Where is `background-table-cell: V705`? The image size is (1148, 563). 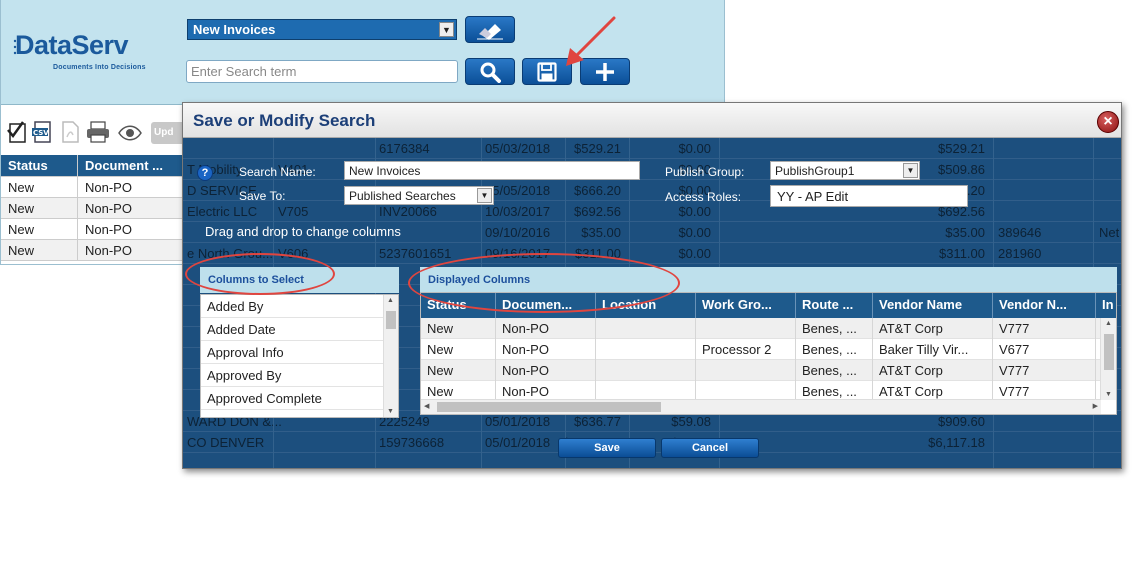 background-table-cell: V705 is located at coordinates (293, 211).